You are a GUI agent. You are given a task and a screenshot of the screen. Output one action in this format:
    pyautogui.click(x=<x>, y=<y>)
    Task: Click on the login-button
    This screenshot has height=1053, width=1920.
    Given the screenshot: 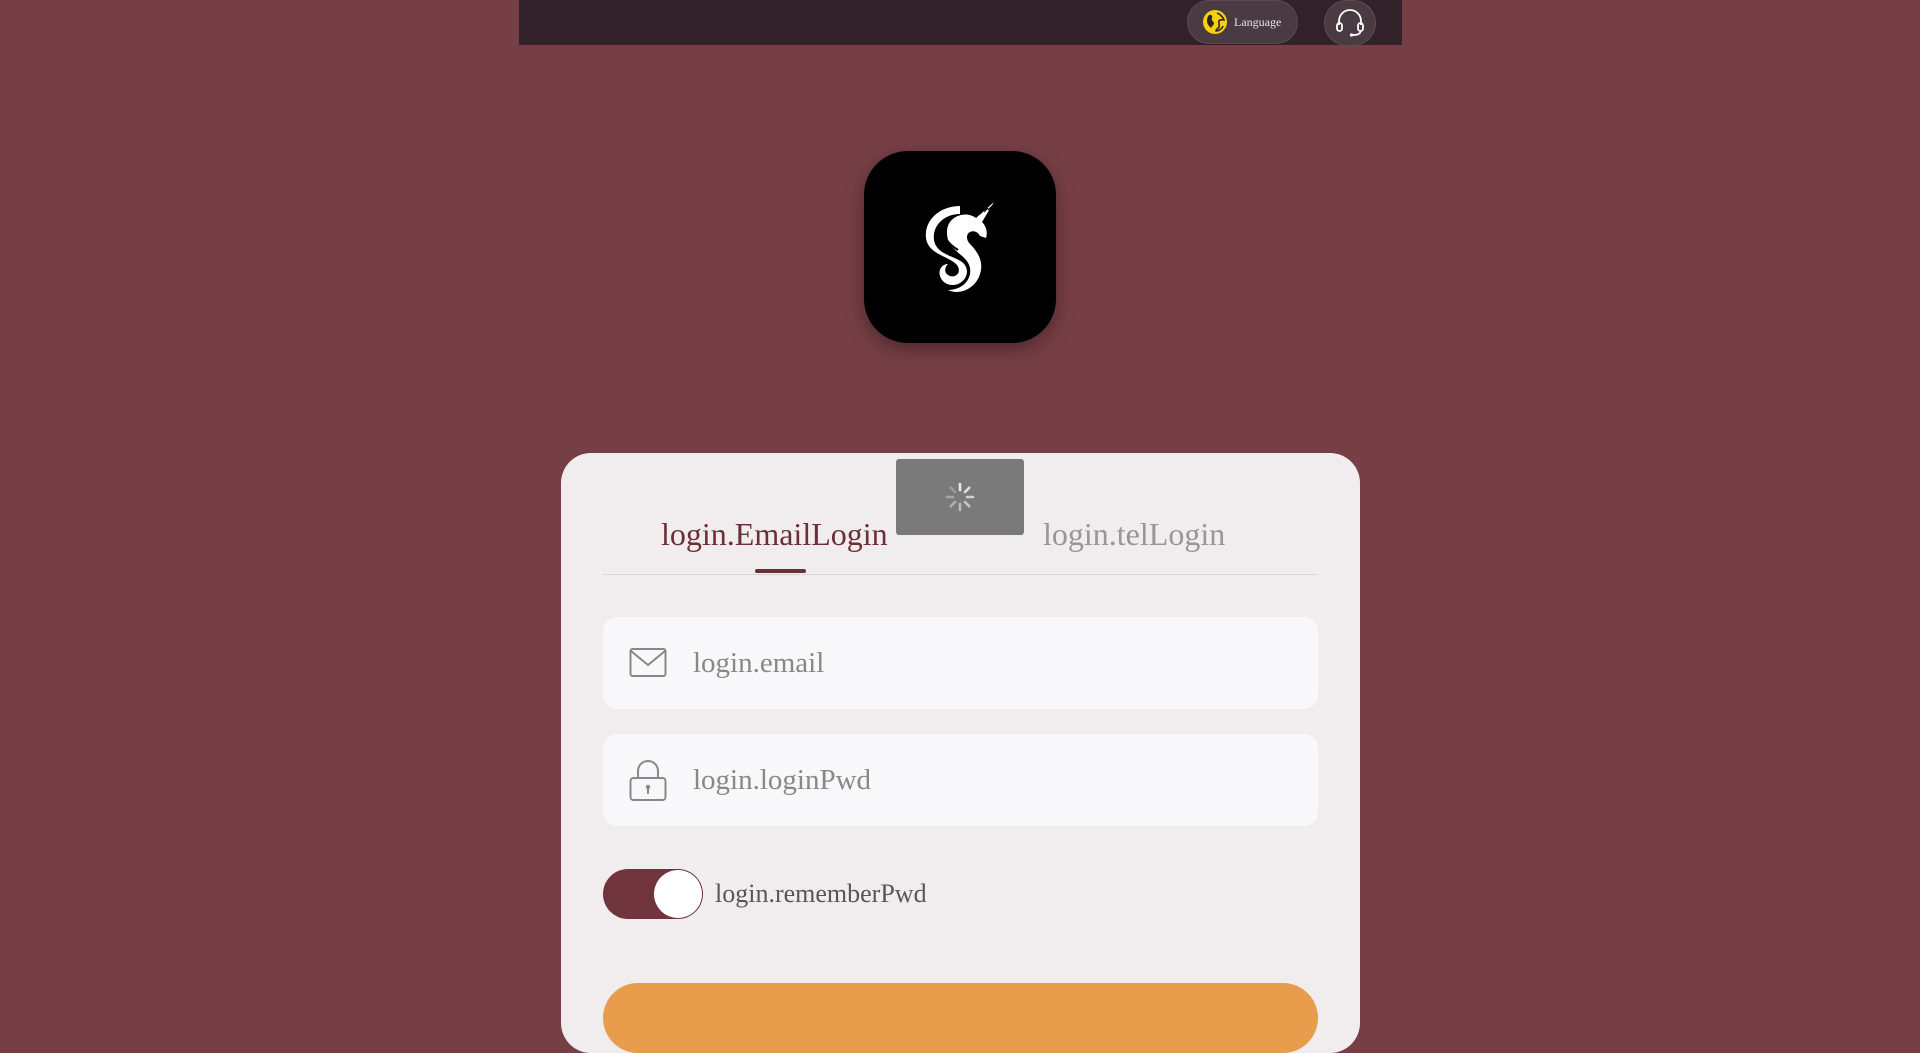 What is the action you would take?
    pyautogui.click(x=960, y=1018)
    